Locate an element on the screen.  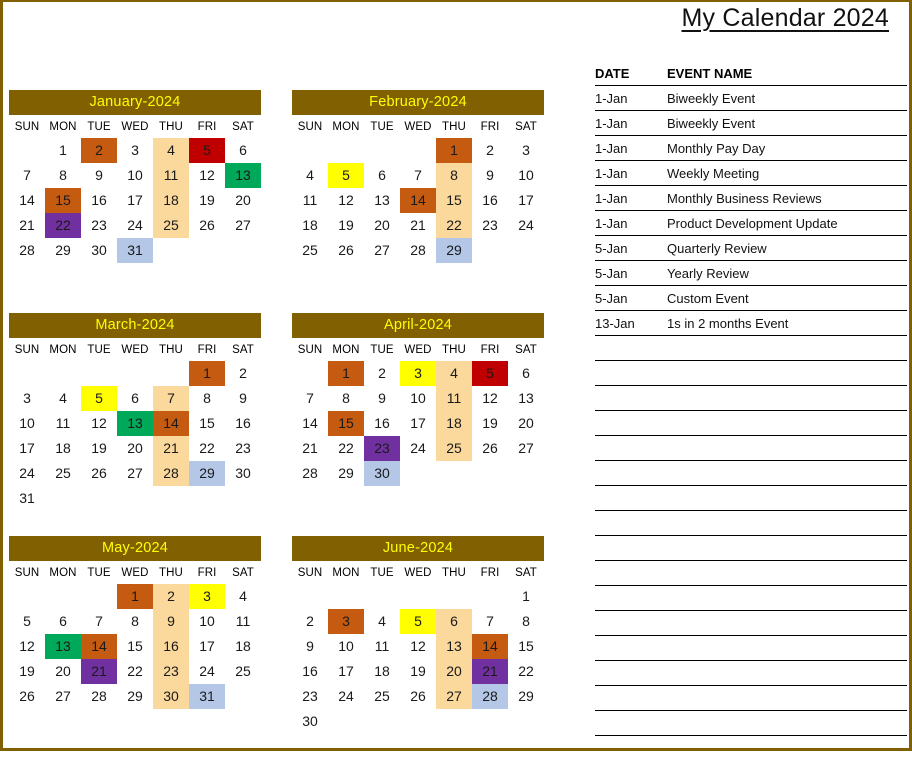
event-row: 1-Jan Product Development Update is located at coordinates (751, 223).